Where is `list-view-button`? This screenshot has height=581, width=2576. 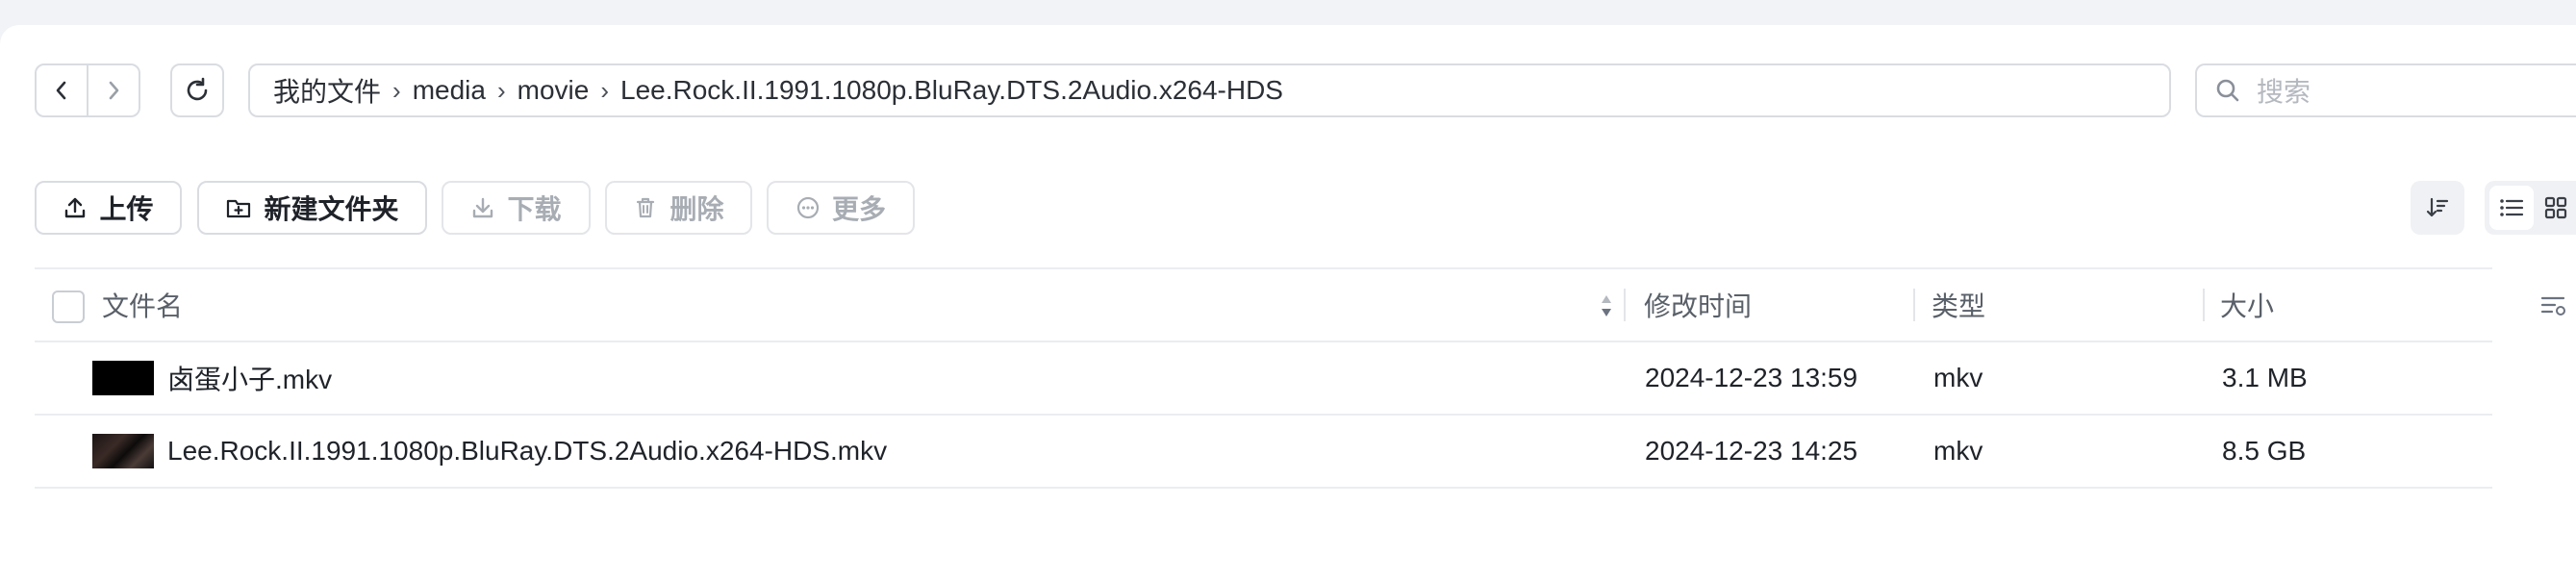
list-view-button is located at coordinates (2511, 208).